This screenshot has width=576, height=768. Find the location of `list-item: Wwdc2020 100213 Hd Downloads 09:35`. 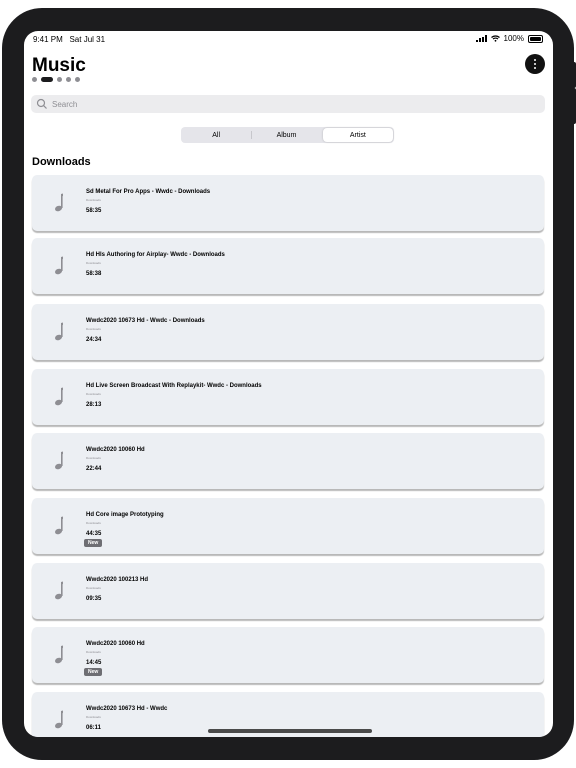

list-item: Wwdc2020 100213 Hd Downloads 09:35 is located at coordinates (288, 591).